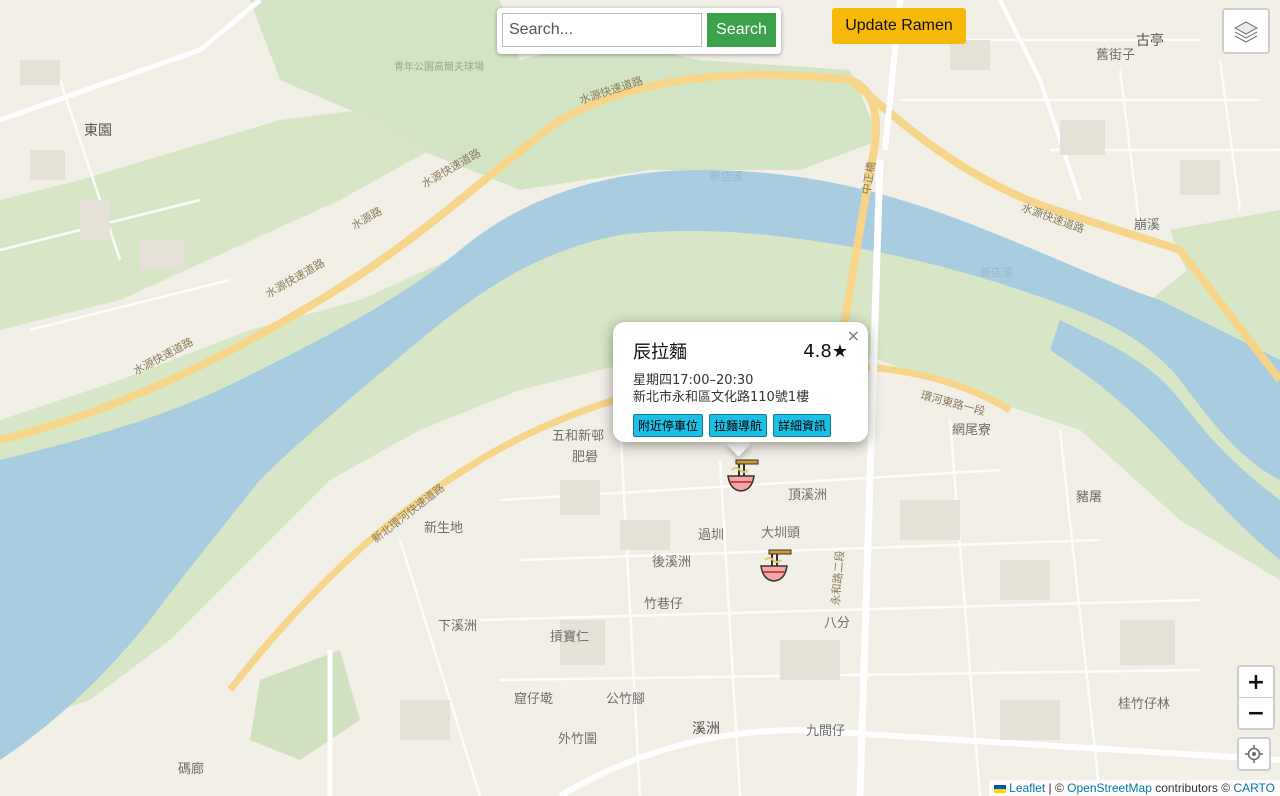  Describe the element at coordinates (693, 380) in the screenshot. I see `shop-hours: 星期四17:00–20:30` at that location.